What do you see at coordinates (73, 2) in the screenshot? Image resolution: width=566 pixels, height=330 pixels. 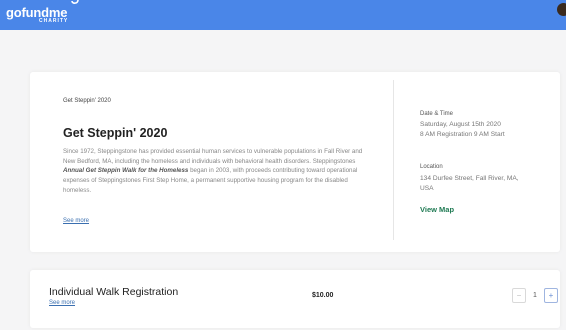 I see `logo-mark-icon` at bounding box center [73, 2].